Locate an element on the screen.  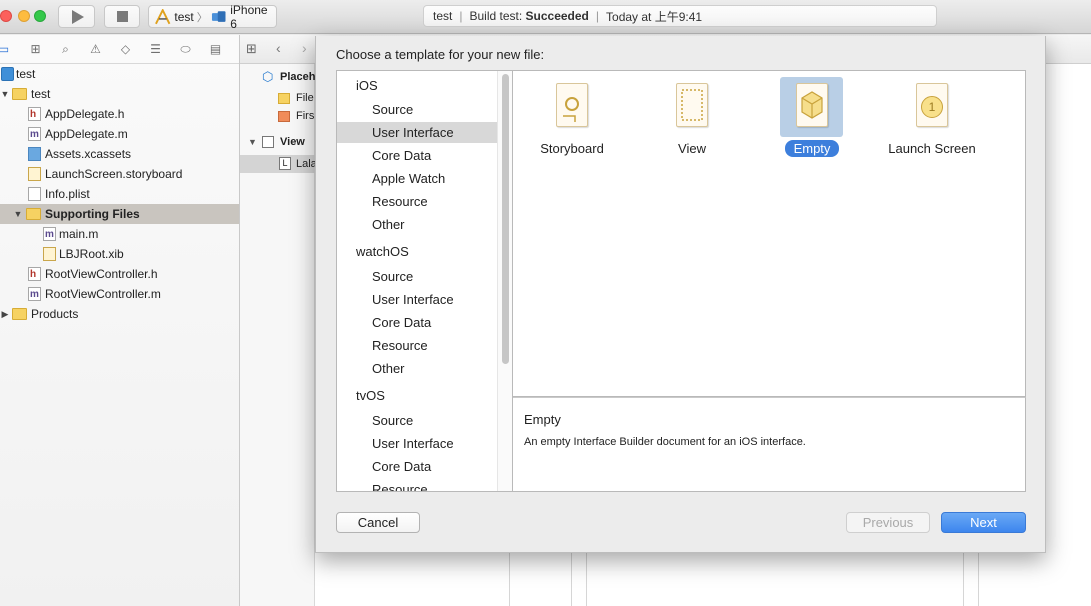
template-empty: Empty is located at coordinates (812, 121).